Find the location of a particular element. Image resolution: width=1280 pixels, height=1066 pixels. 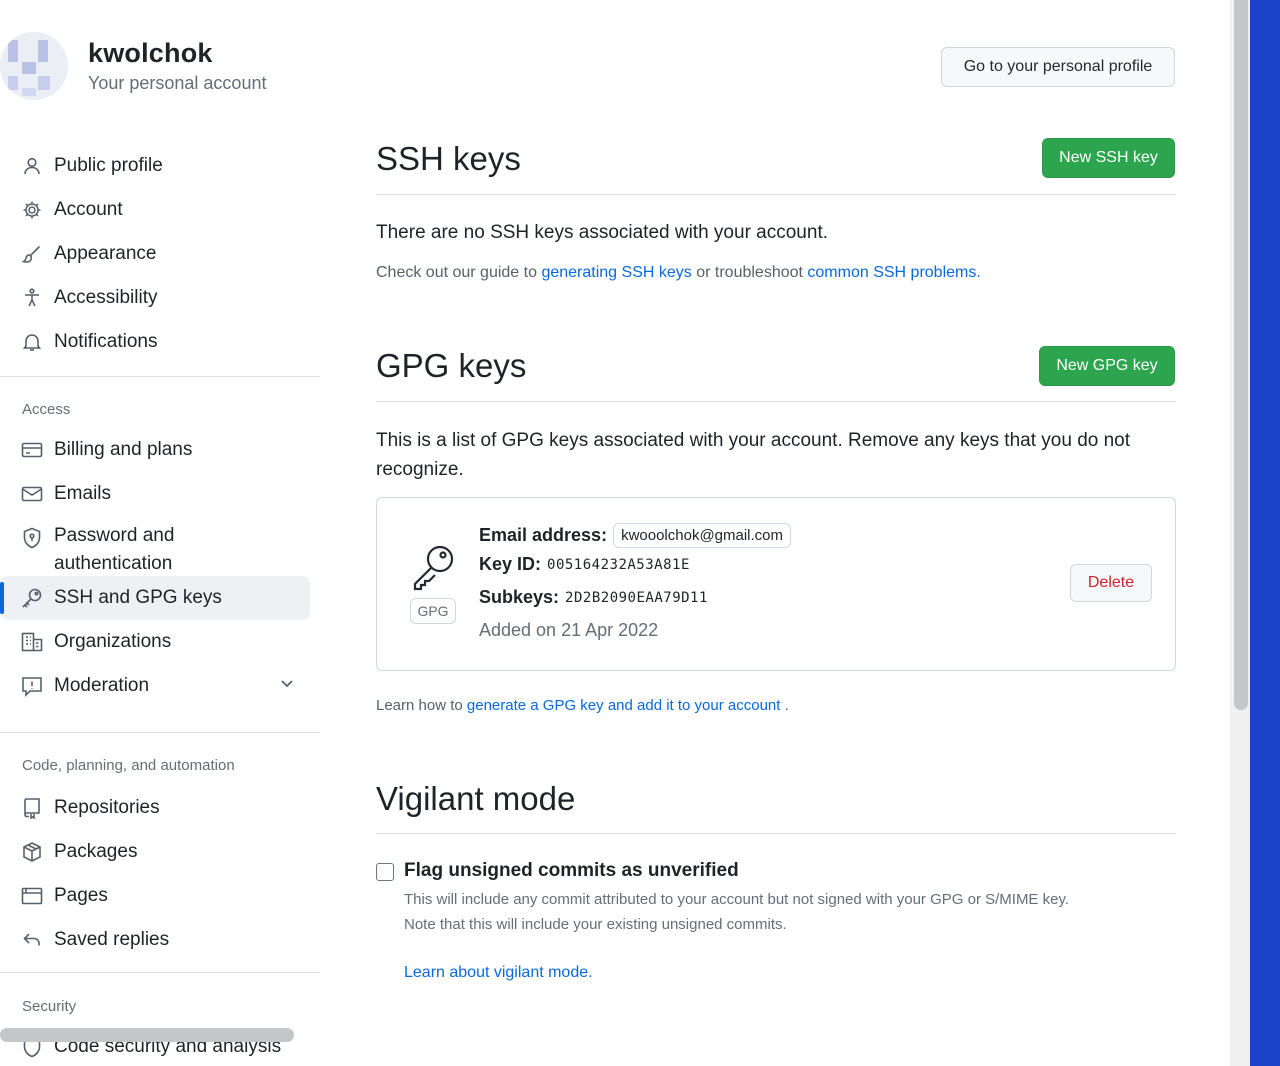

sidebar-item-public-profile: Public profile is located at coordinates (155, 166).